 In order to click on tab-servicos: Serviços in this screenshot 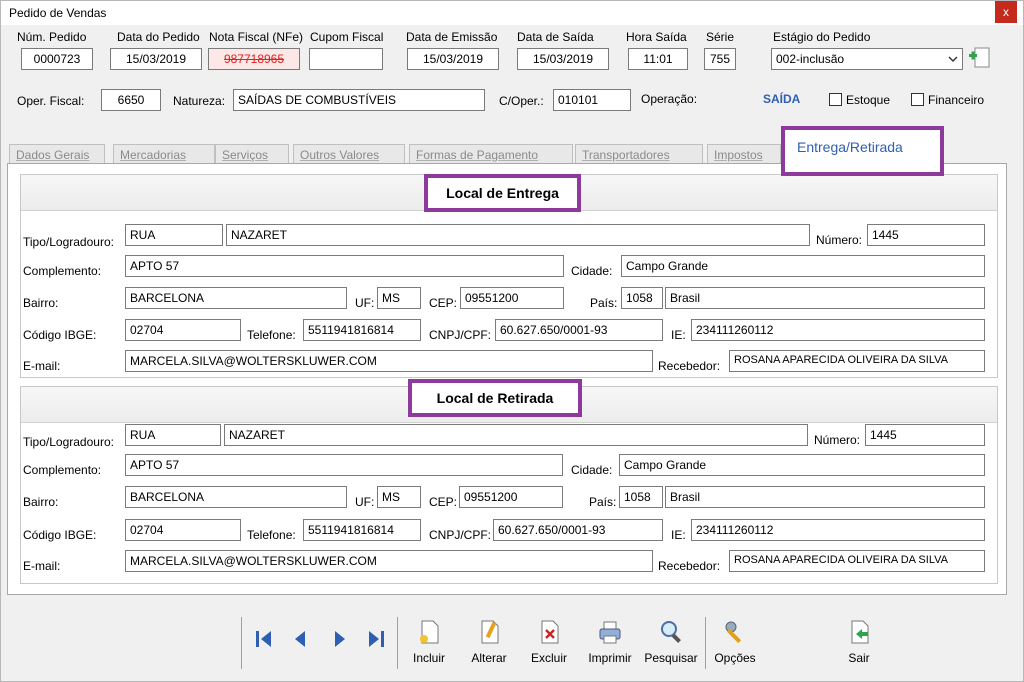, I will do `click(252, 154)`.